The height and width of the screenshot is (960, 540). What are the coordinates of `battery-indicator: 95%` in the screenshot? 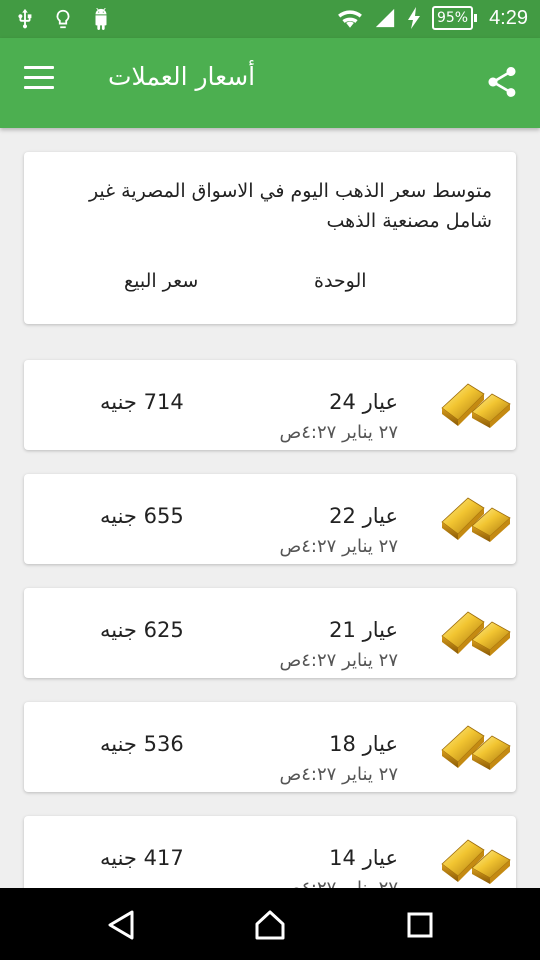 It's located at (454, 18).